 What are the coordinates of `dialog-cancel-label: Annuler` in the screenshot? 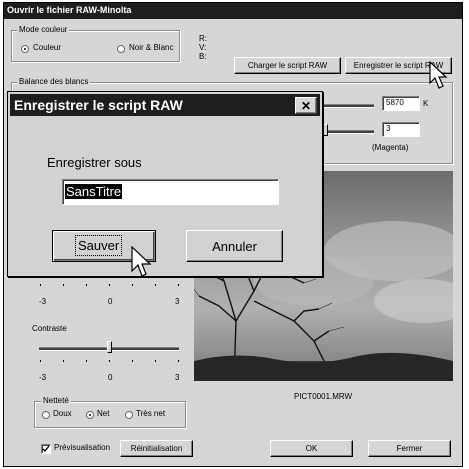 It's located at (234, 246).